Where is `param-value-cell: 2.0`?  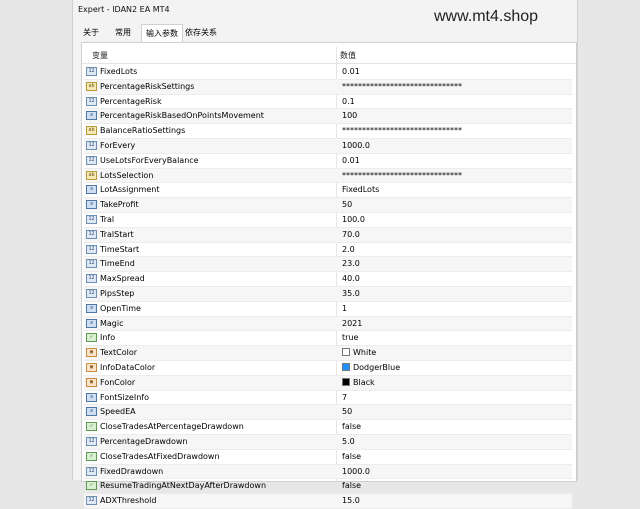 param-value-cell: 2.0 is located at coordinates (348, 249).